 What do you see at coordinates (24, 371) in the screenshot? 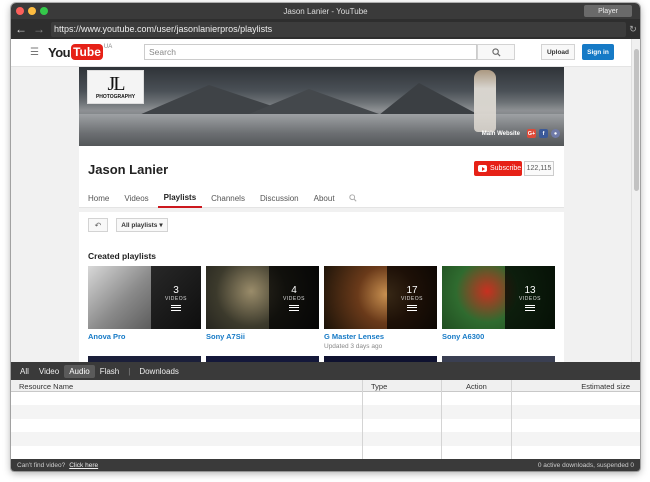
I see `filter-all: All` at bounding box center [24, 371].